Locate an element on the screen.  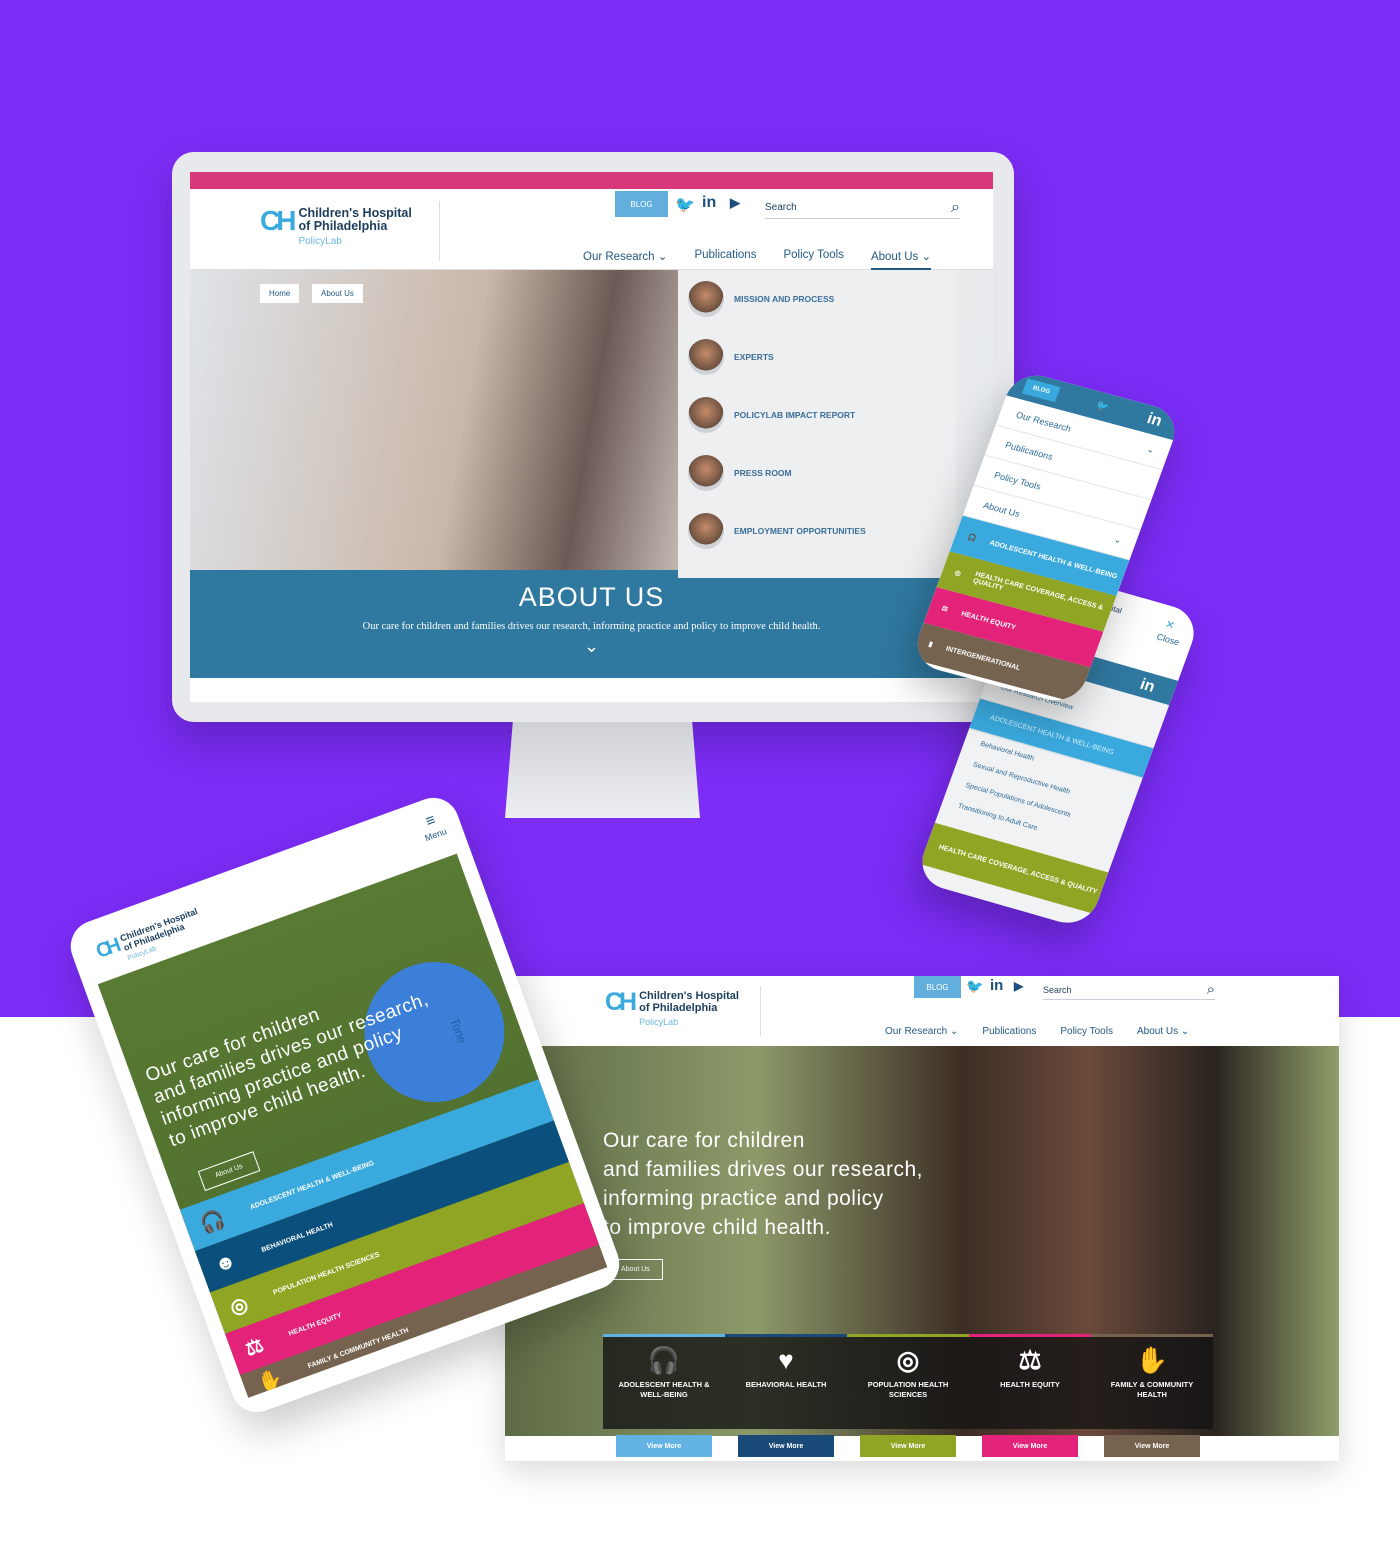
dropdown-item: EXPERTS is located at coordinates (817, 357).